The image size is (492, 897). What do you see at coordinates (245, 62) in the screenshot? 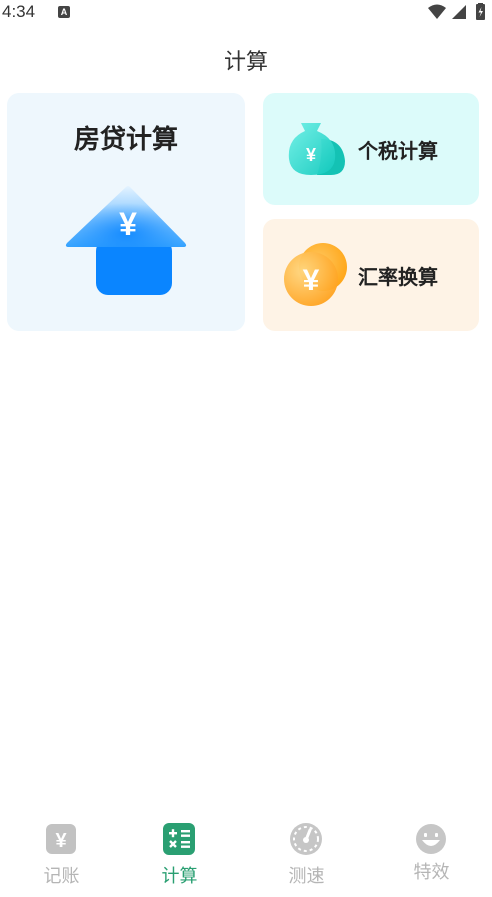
I see `page-title: 计算` at bounding box center [245, 62].